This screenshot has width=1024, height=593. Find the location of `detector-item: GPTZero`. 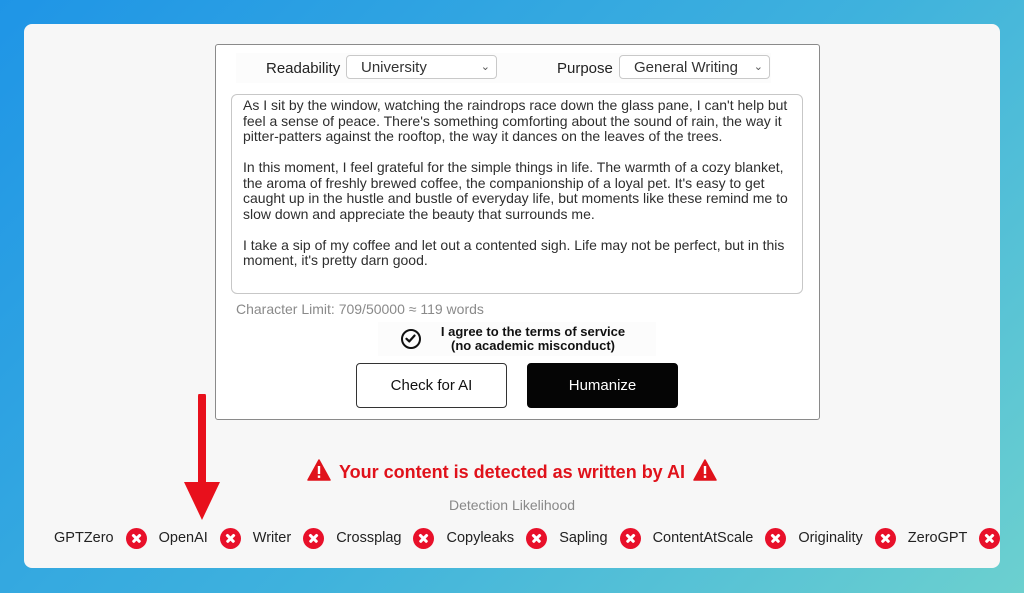

detector-item: GPTZero is located at coordinates (100, 538).